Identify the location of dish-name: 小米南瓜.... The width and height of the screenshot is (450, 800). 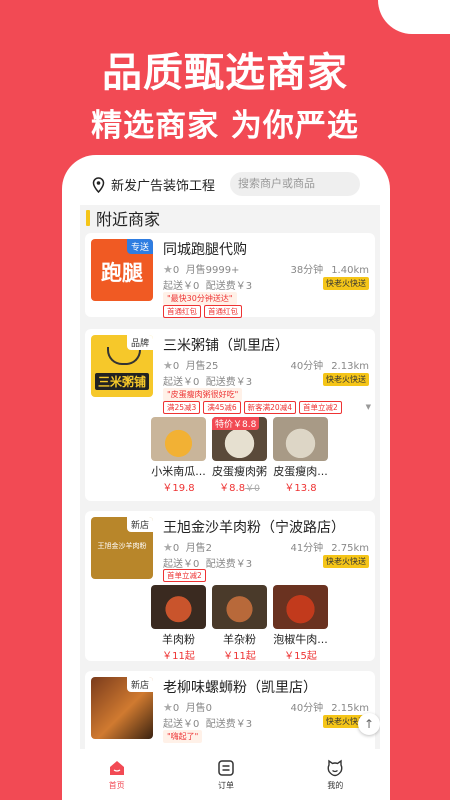
(178, 471).